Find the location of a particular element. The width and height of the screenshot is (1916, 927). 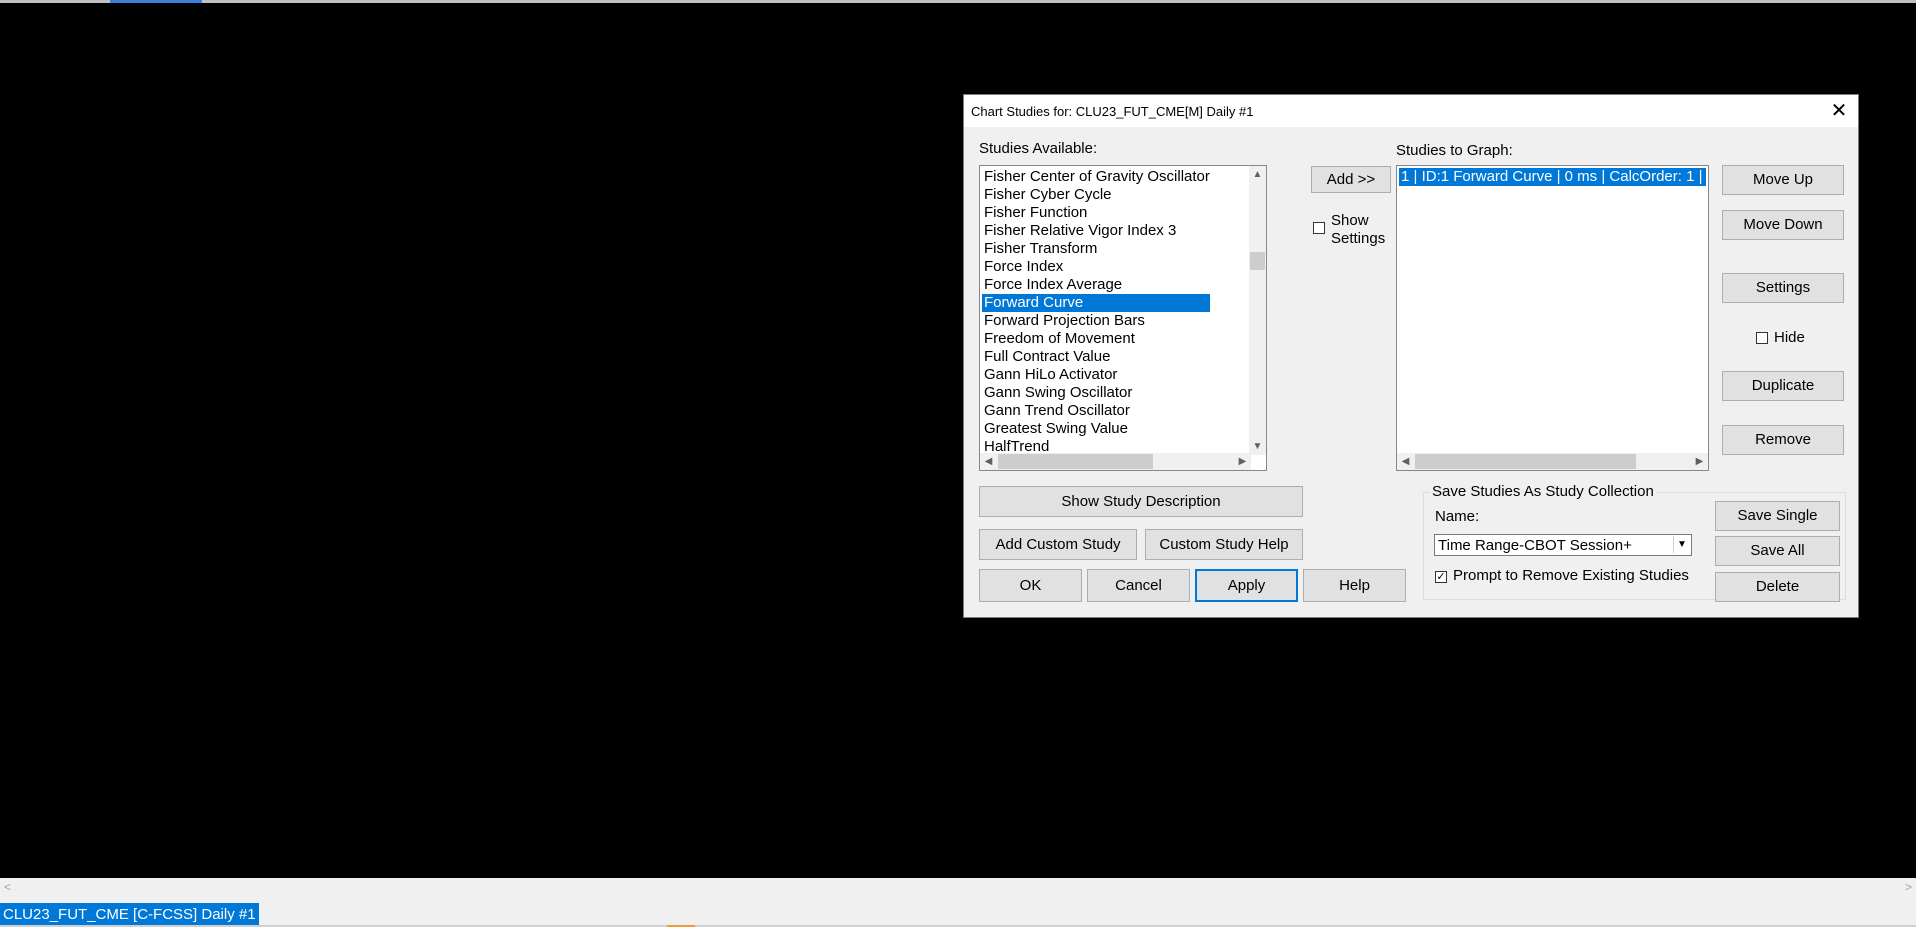

study-collection-legend: Save Studies As Study Collection is located at coordinates (1543, 491).